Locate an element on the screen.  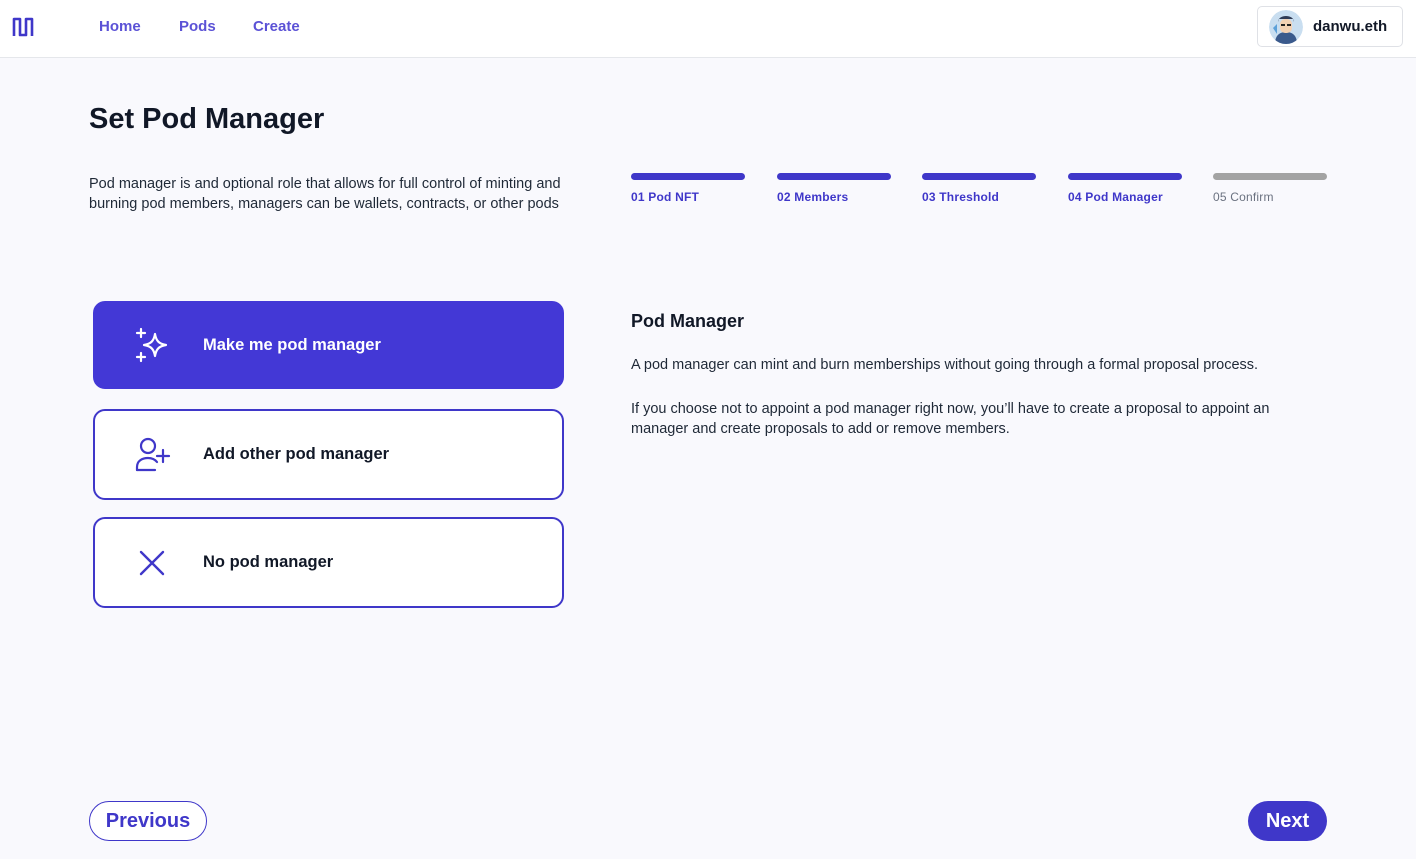
step-threshold: 03 Threshold is located at coordinates (979, 188).